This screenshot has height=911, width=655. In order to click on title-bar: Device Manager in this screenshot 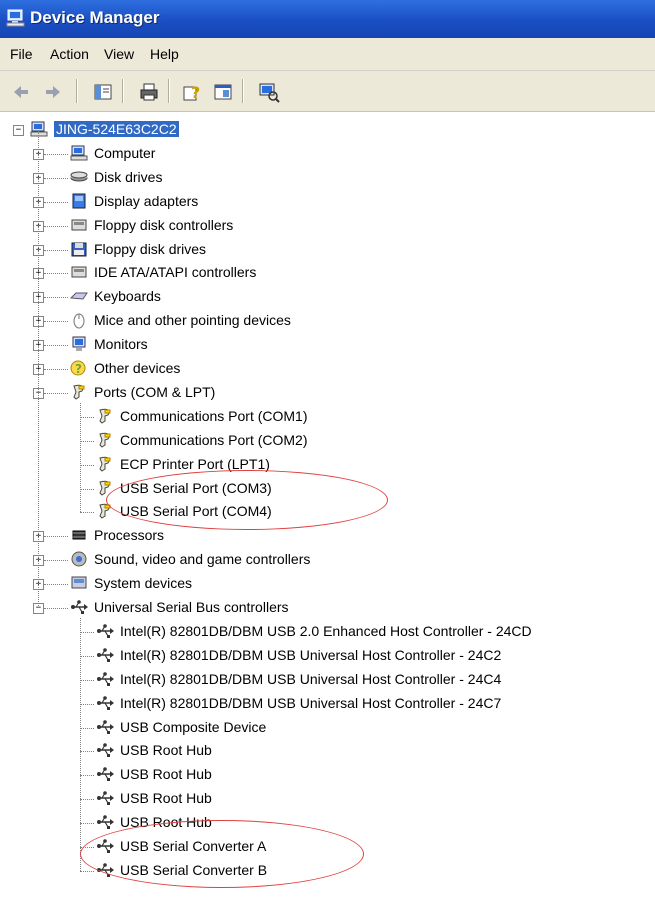, I will do `click(327, 19)`.